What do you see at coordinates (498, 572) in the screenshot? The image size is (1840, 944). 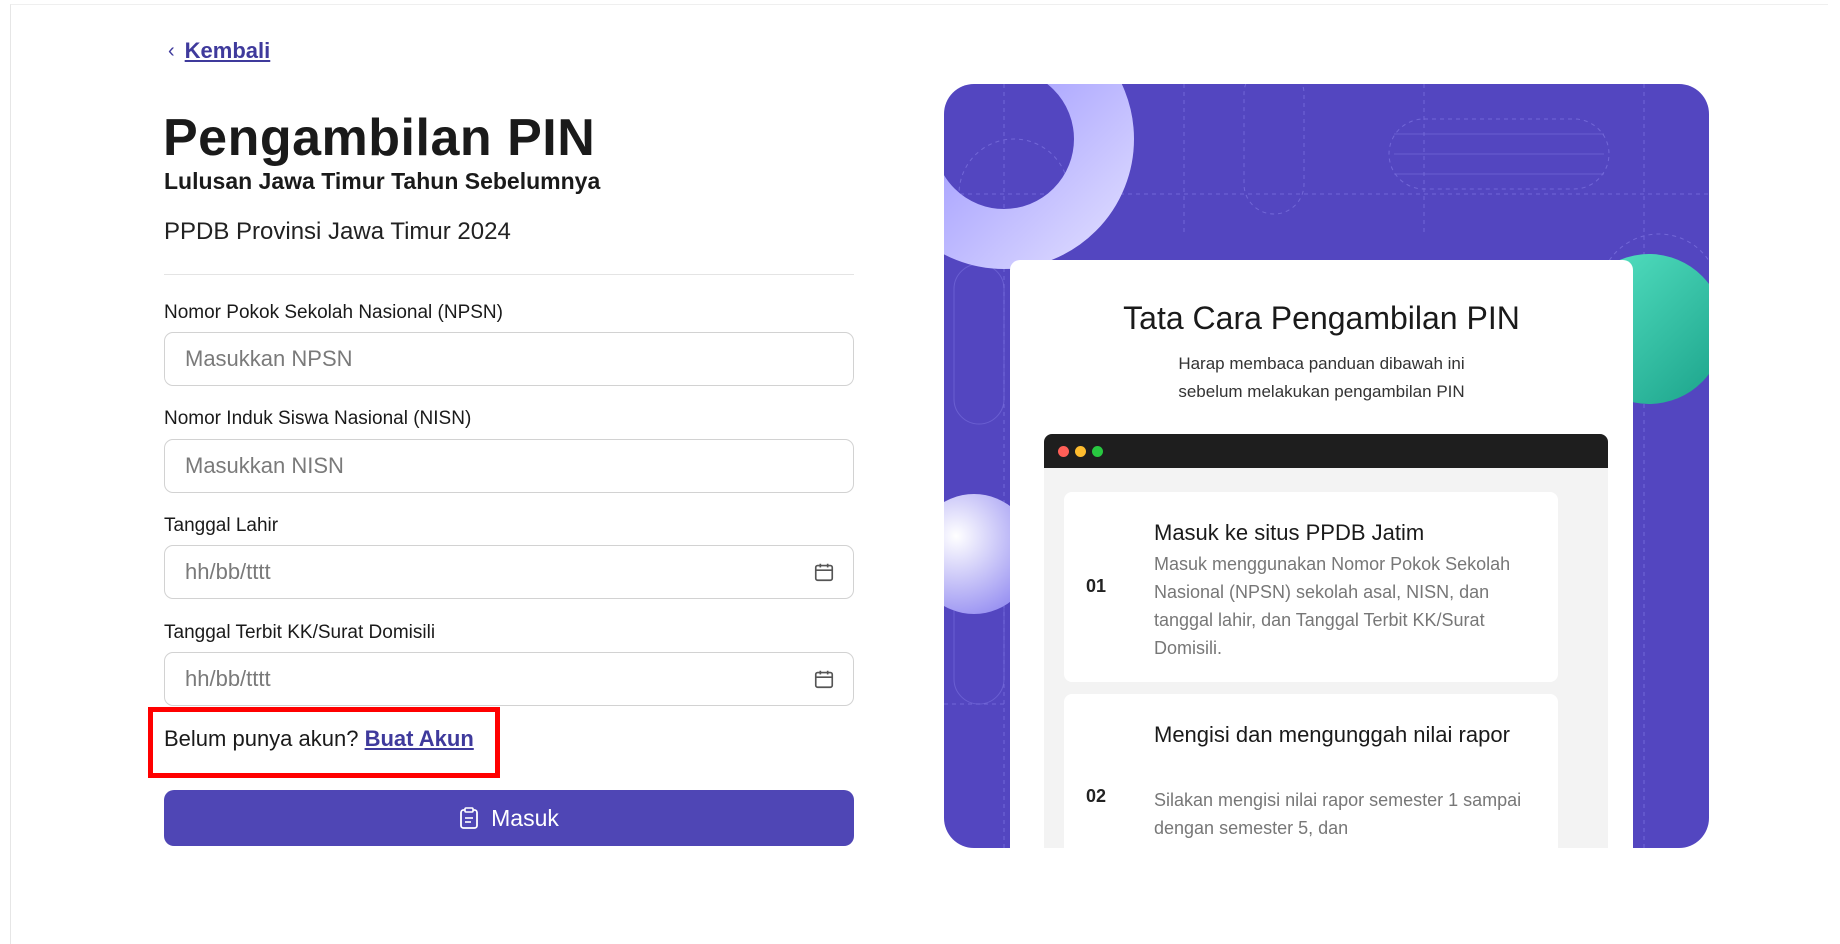 I see `birthdate-input` at bounding box center [498, 572].